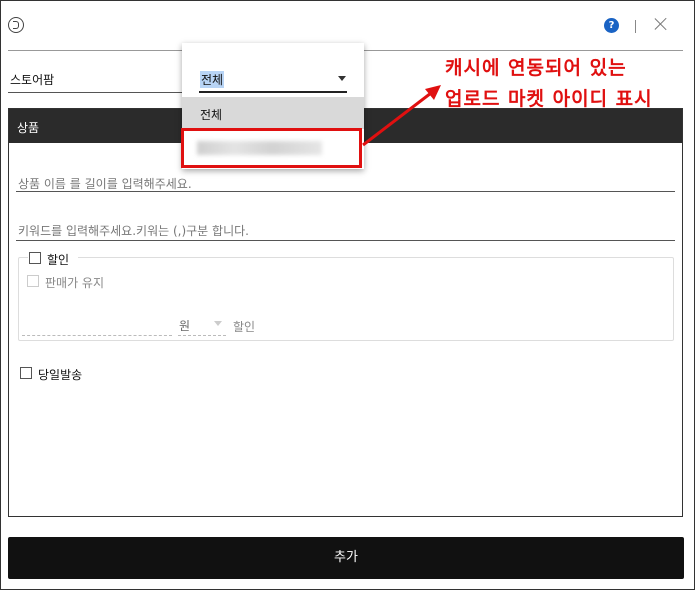 The image size is (695, 590). Describe the element at coordinates (32, 79) in the screenshot. I see `store-select-label: 스토어팜` at that location.